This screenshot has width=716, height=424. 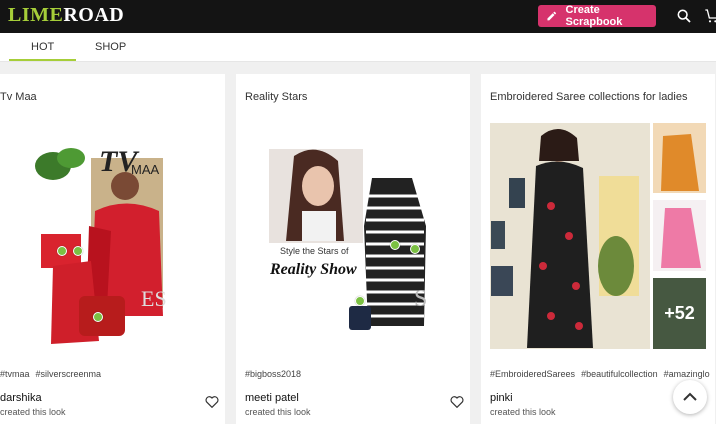 What do you see at coordinates (21, 398) in the screenshot?
I see `author-name: darshika` at bounding box center [21, 398].